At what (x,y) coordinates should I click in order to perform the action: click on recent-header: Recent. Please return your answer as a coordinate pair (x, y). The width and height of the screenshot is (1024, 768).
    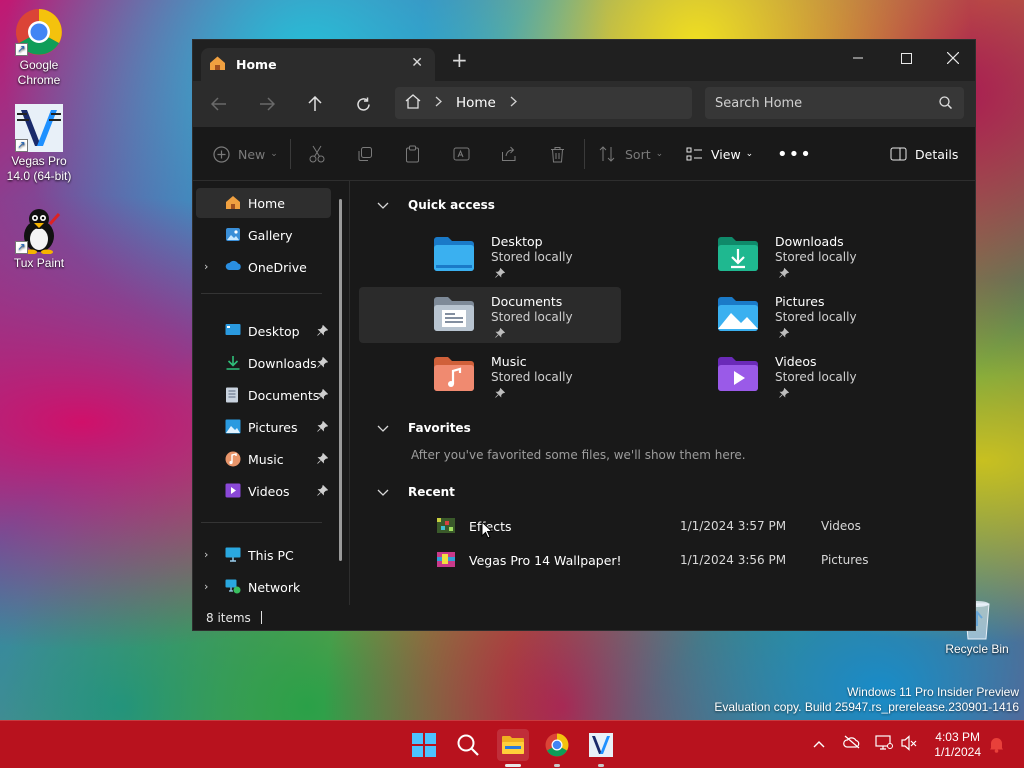
    Looking at the image, I should click on (416, 492).